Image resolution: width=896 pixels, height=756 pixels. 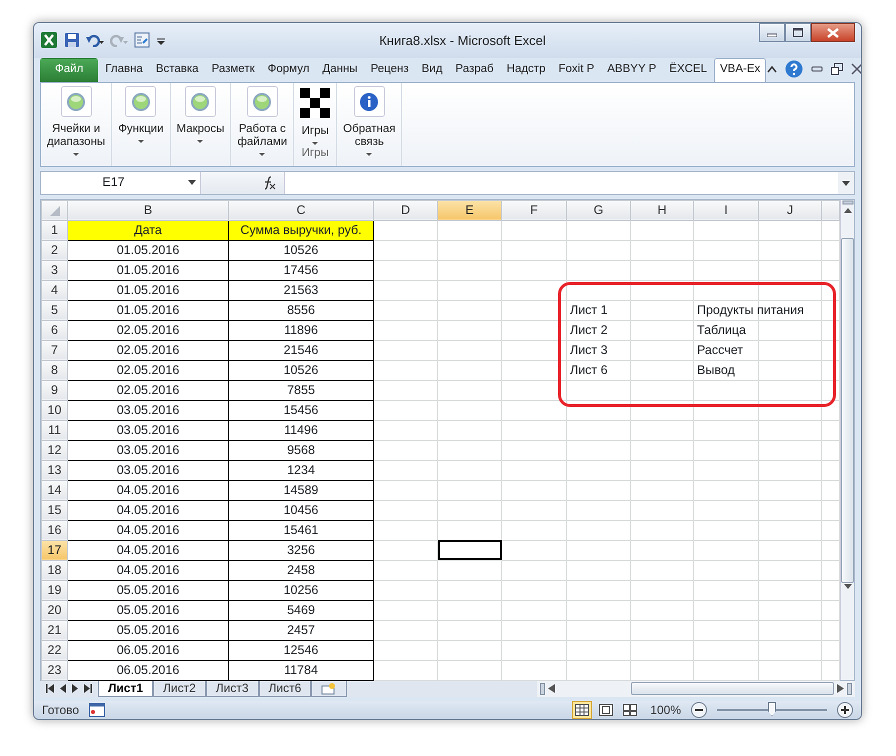 What do you see at coordinates (55, 650) in the screenshot?
I see `row-header: 22` at bounding box center [55, 650].